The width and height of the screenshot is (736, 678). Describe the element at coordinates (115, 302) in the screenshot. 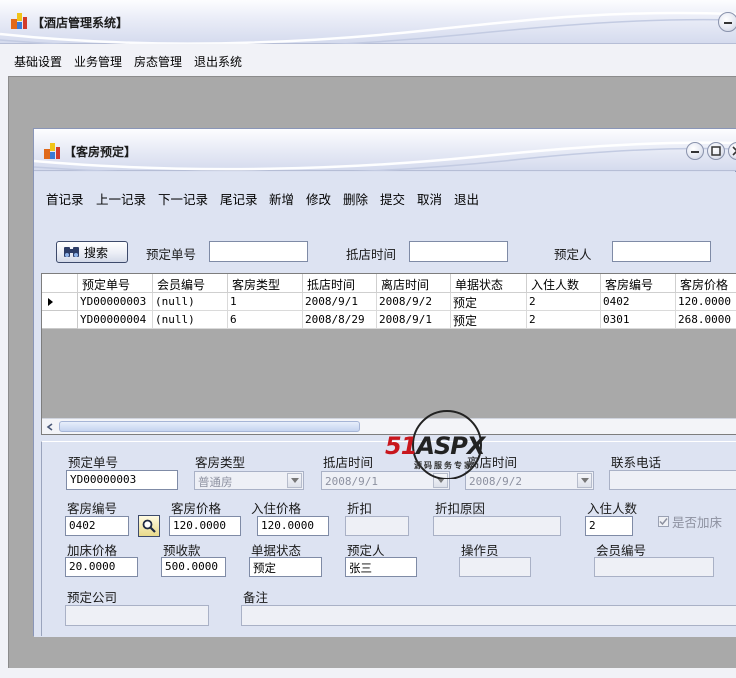

I see `table-cell: YD00000003` at that location.